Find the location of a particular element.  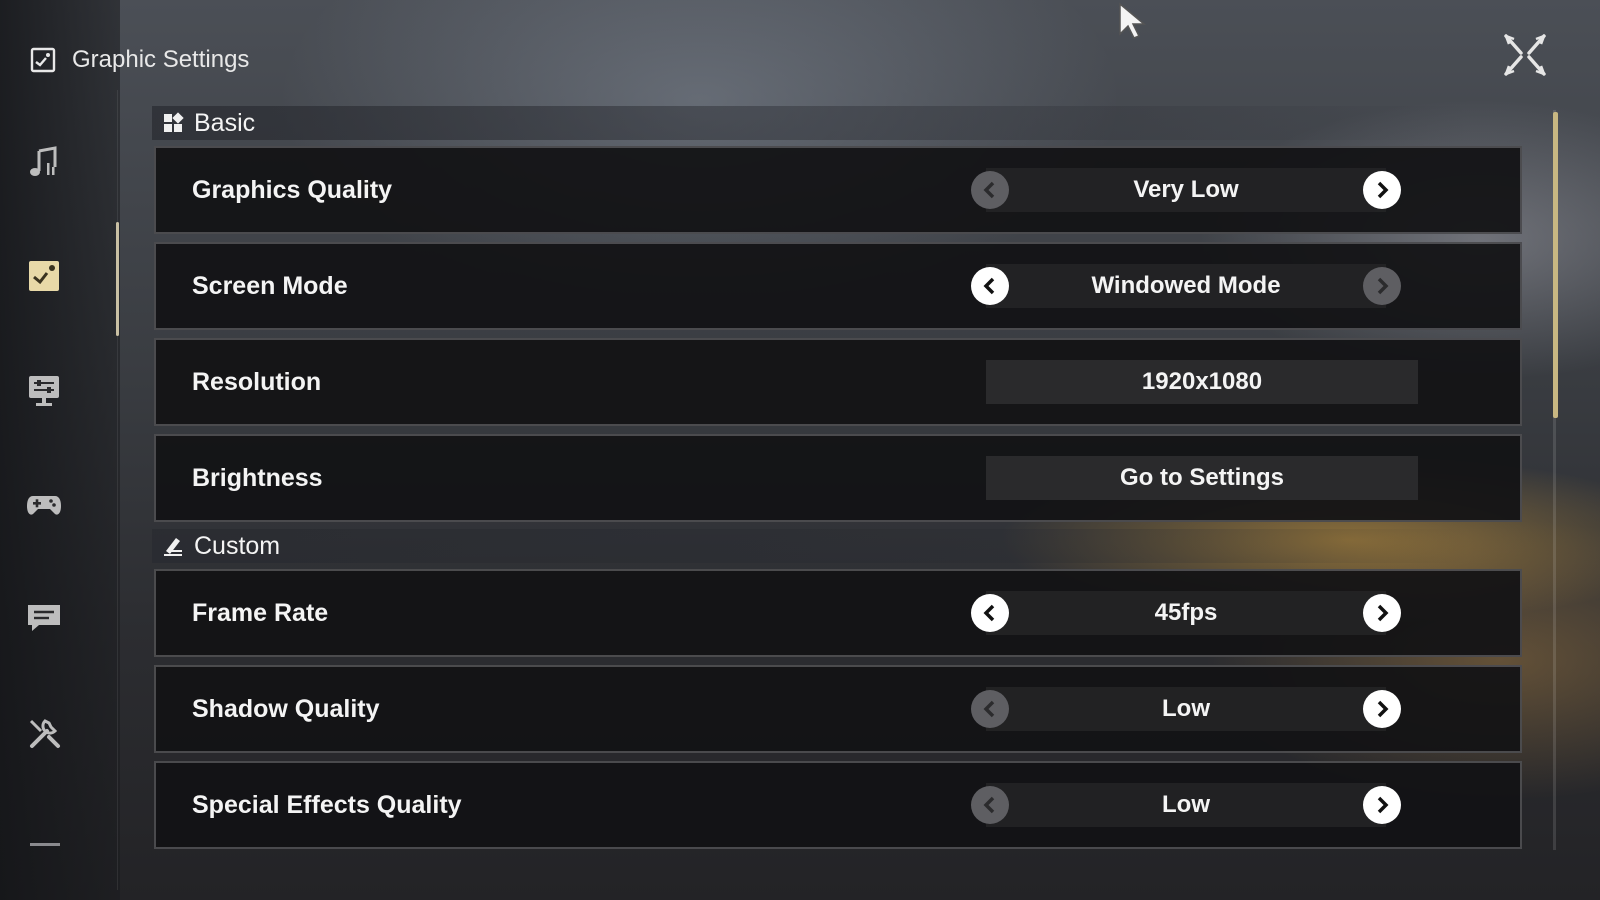

go-to-settings-button: Go to Settings is located at coordinates (1202, 478).